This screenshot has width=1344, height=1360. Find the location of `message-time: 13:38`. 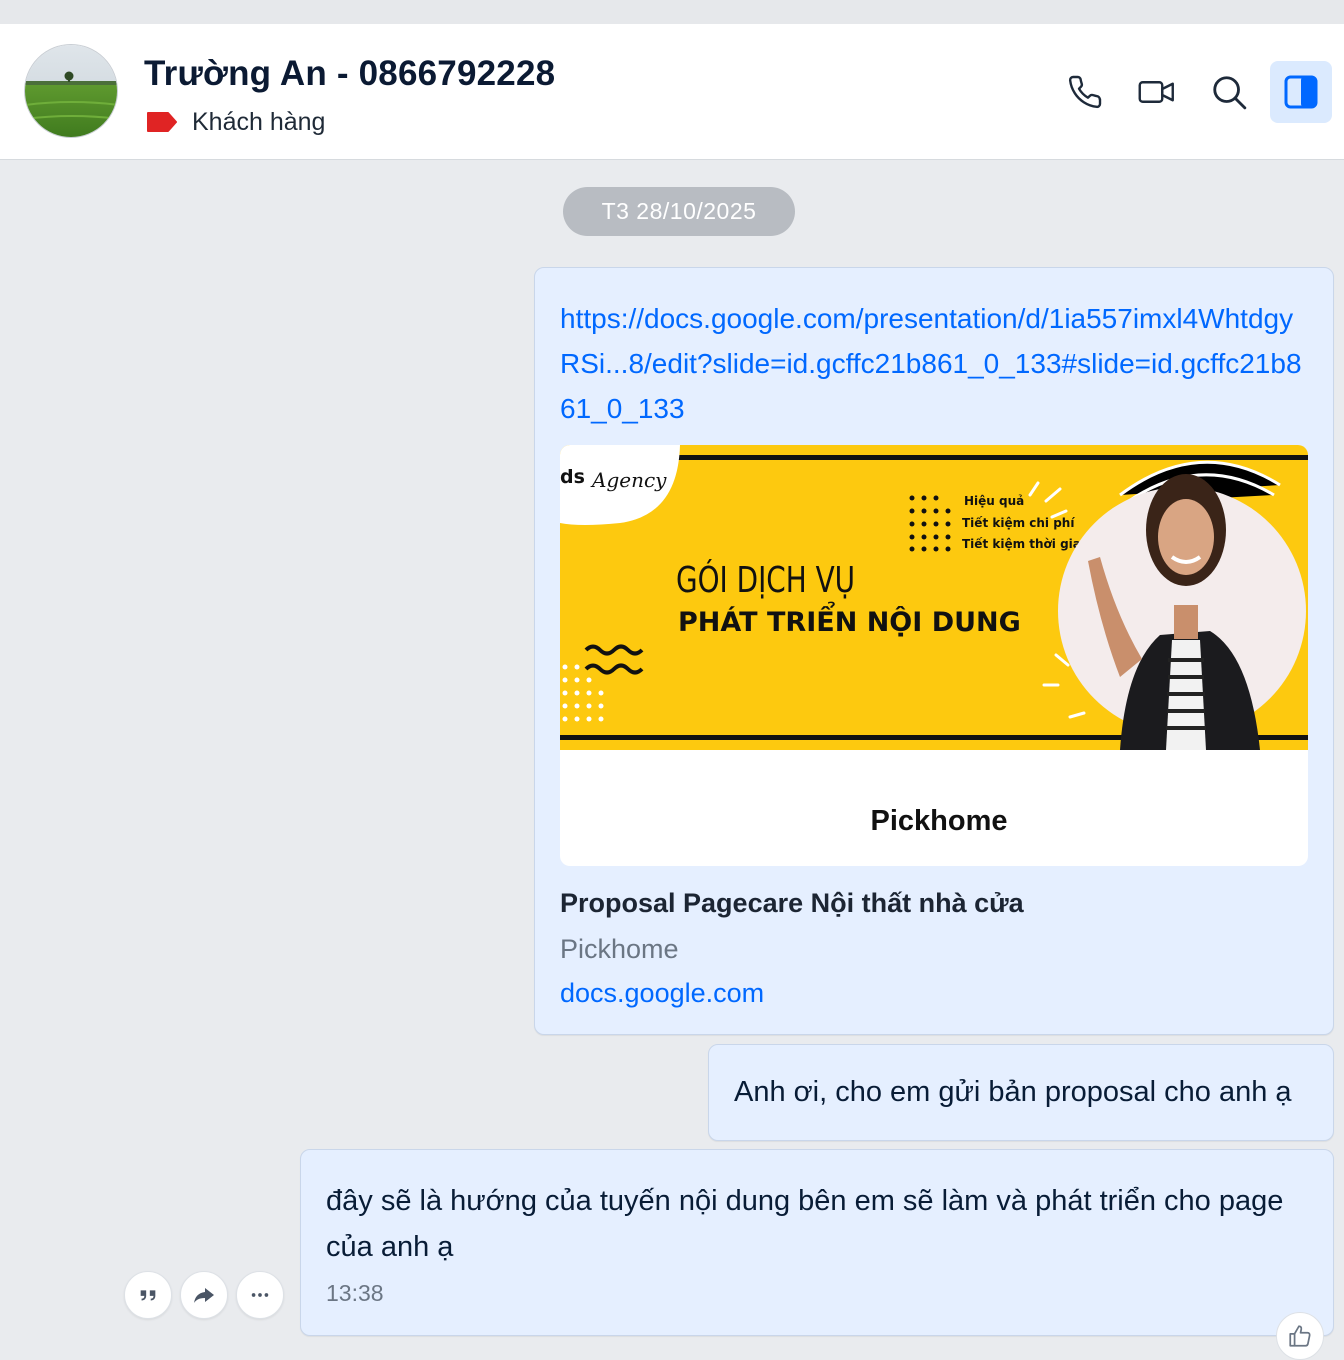

message-time: 13:38 is located at coordinates (355, 1293).